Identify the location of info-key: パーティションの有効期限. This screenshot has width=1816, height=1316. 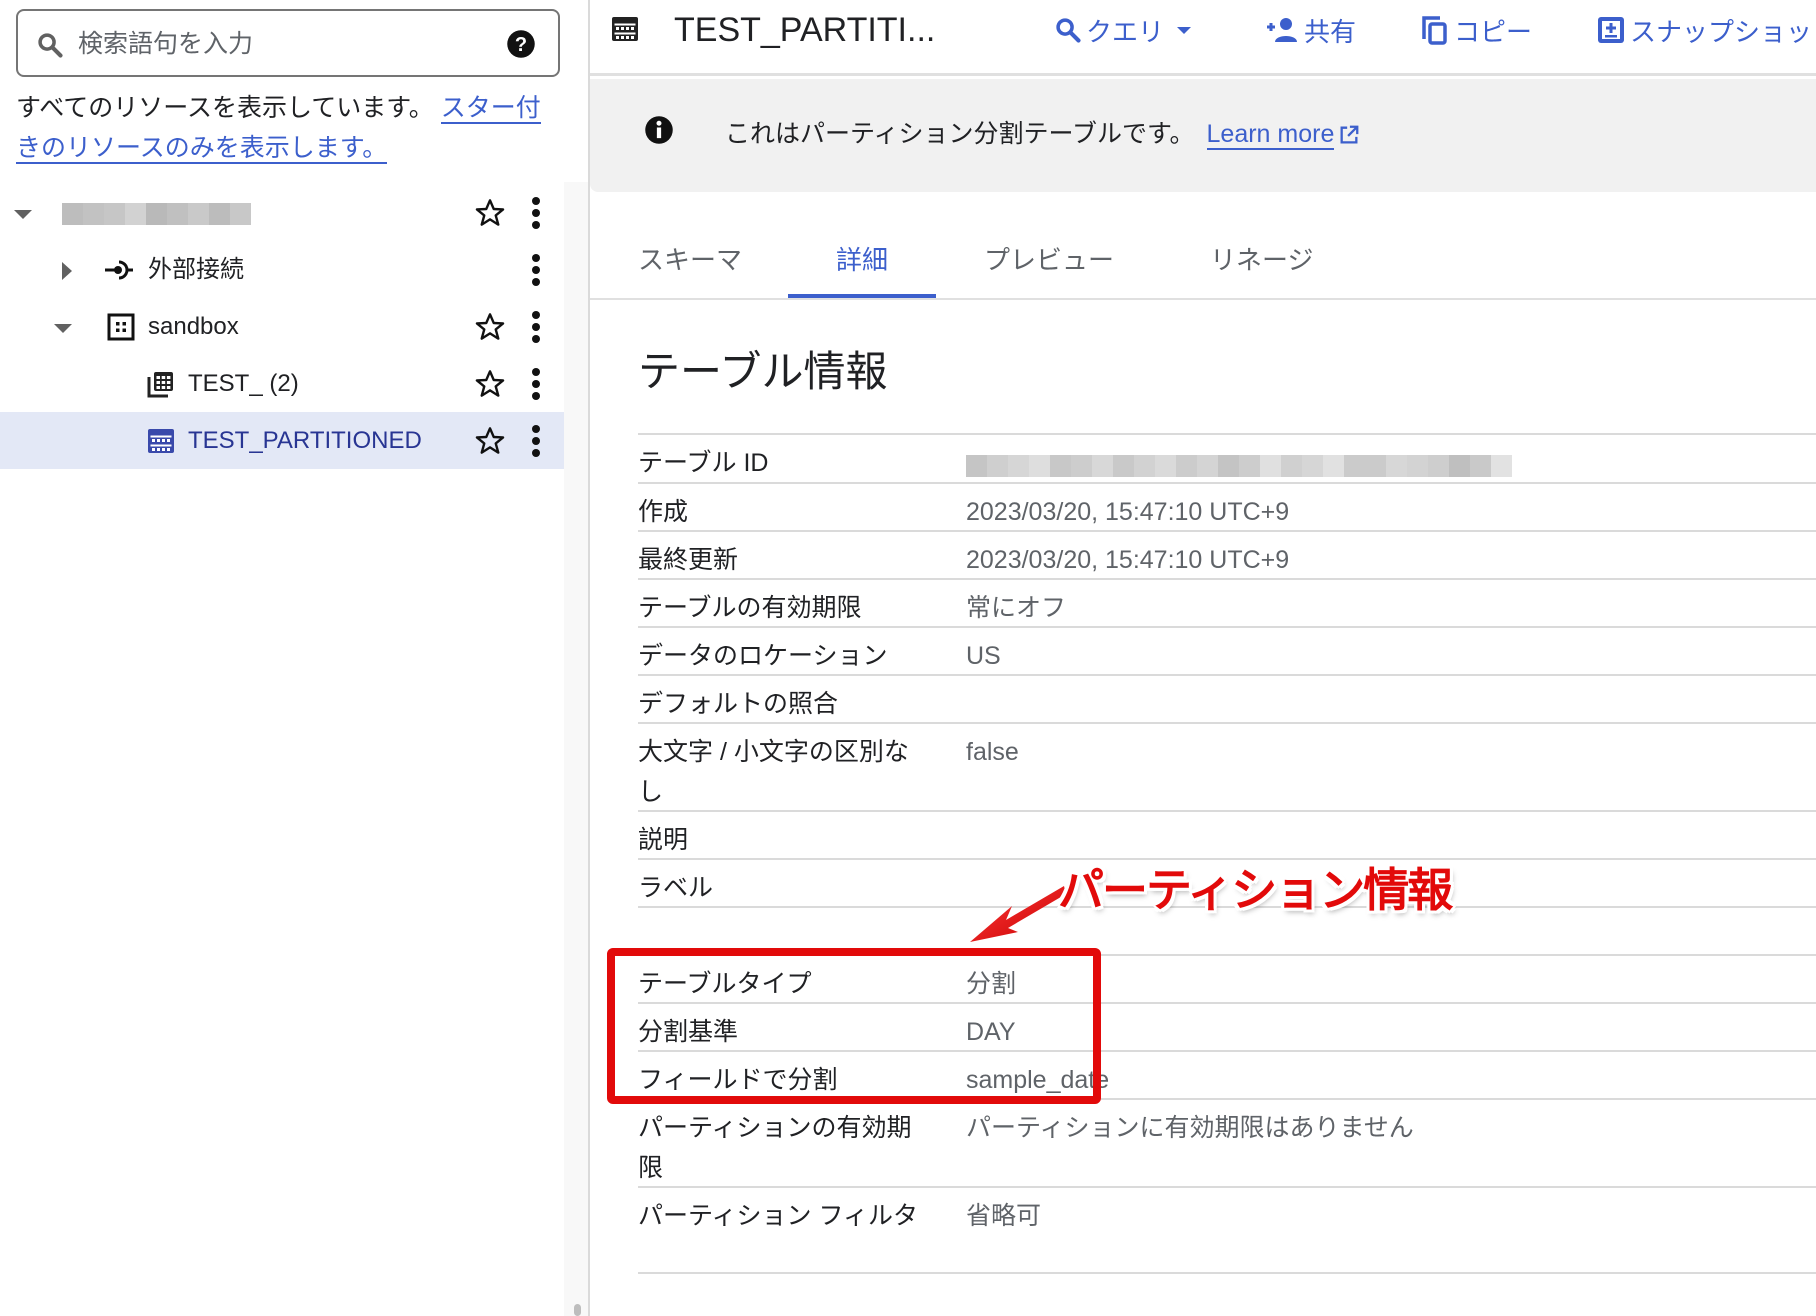
(775, 1148).